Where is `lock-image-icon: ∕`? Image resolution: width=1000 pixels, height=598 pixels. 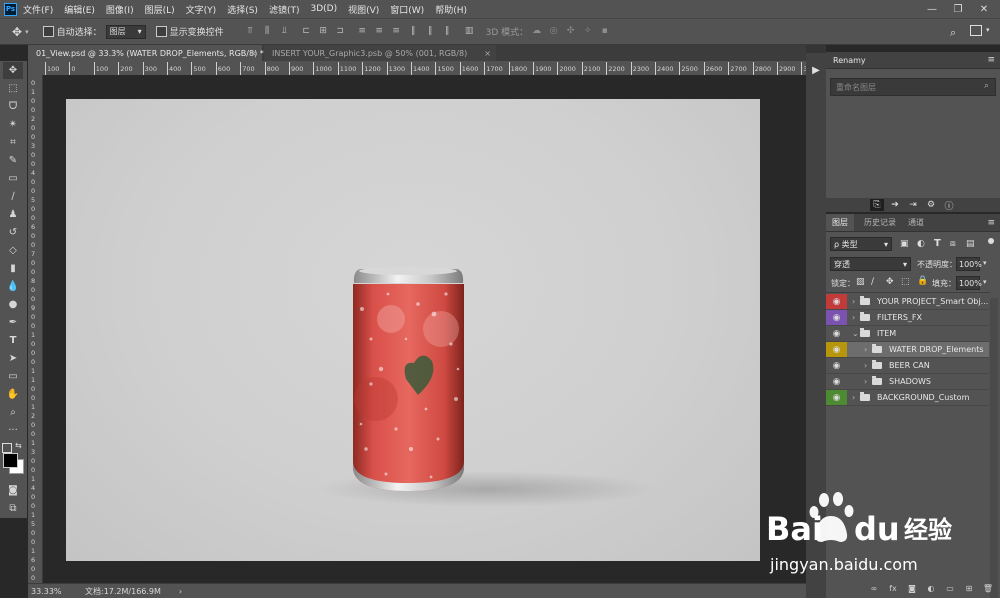 lock-image-icon: ∕ is located at coordinates (872, 282).